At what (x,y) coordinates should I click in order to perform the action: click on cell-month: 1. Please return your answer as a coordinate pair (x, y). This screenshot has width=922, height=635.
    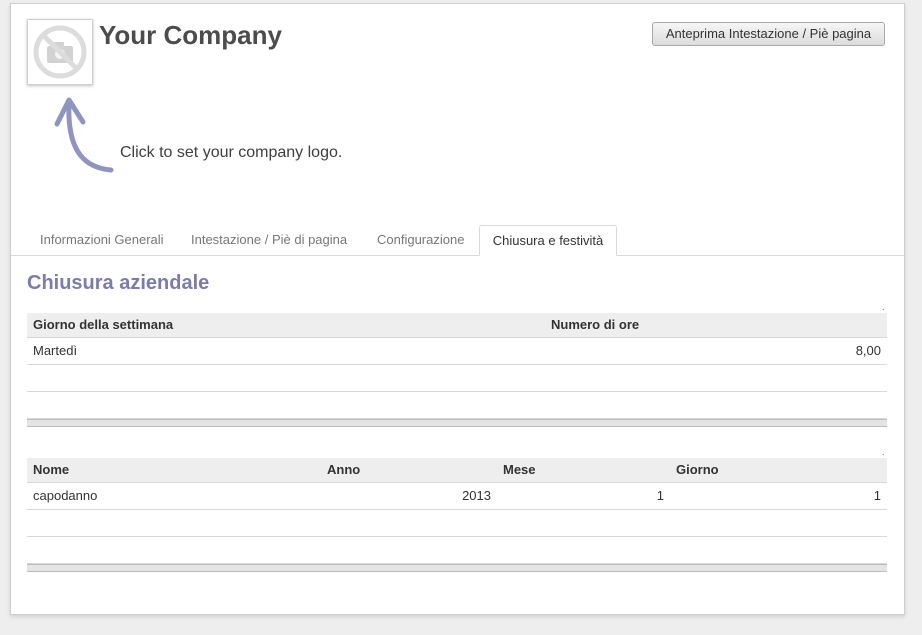
    Looking at the image, I should click on (660, 495).